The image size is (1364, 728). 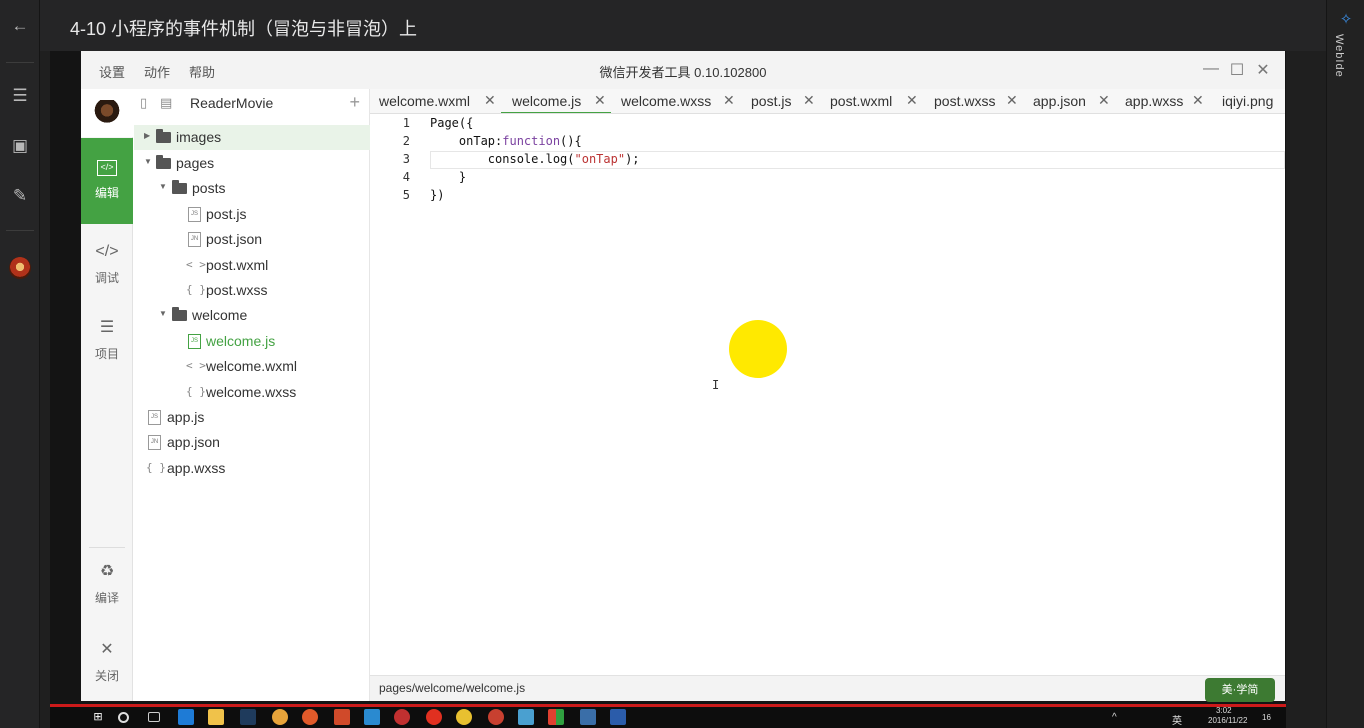 I want to click on sidebar-project-label: 项目, so click(x=106, y=354).